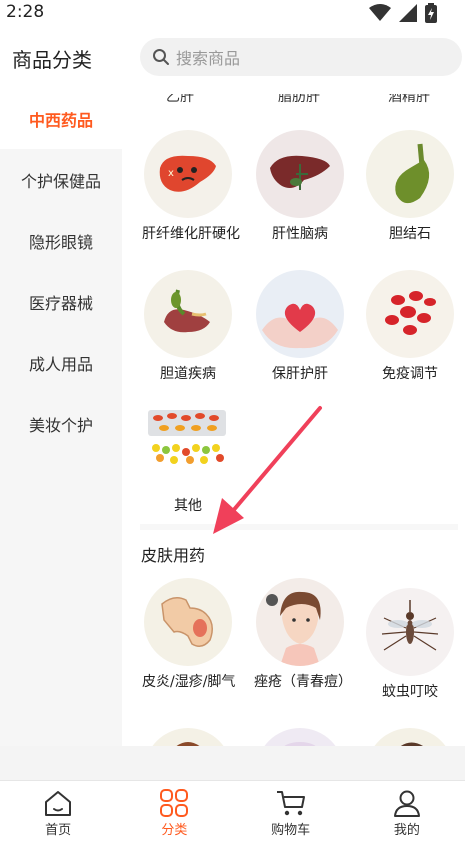 Image resolution: width=465 pixels, height=842 pixels. I want to click on sidebar-item-contact-lenses: 隐形眼镜, so click(61, 240).